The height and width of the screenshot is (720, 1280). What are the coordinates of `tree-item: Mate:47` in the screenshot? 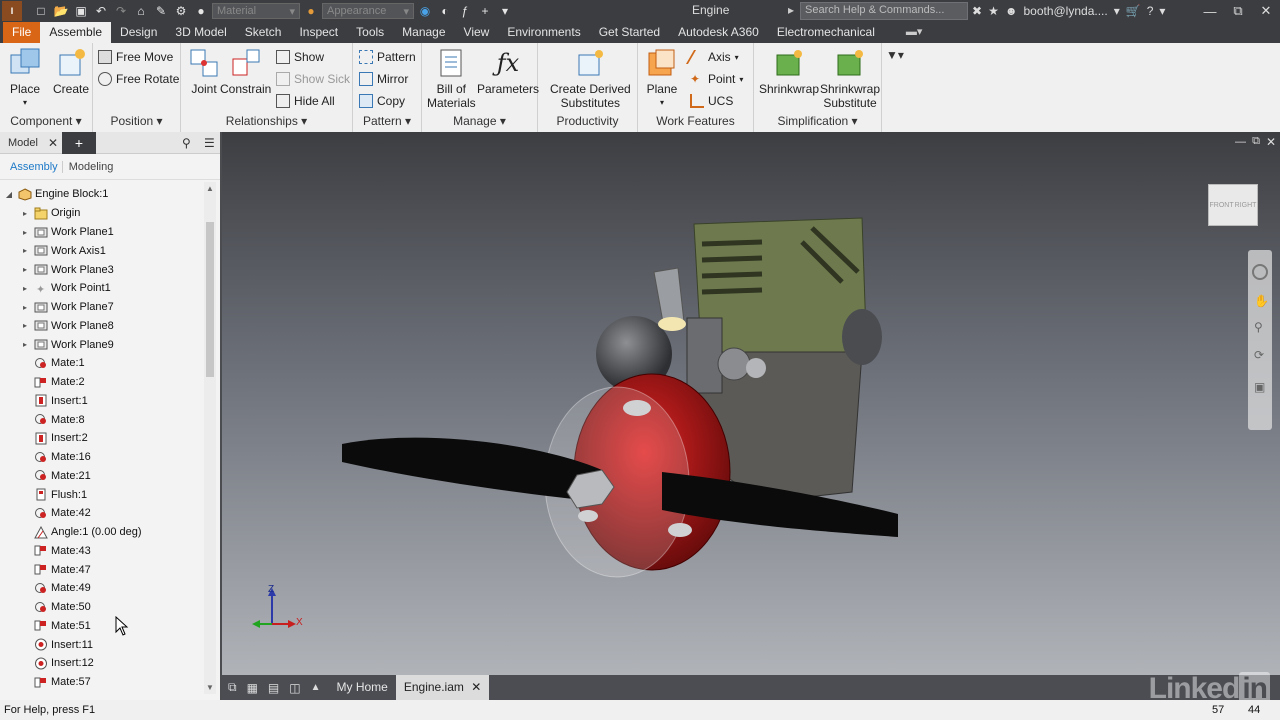 It's located at (55, 569).